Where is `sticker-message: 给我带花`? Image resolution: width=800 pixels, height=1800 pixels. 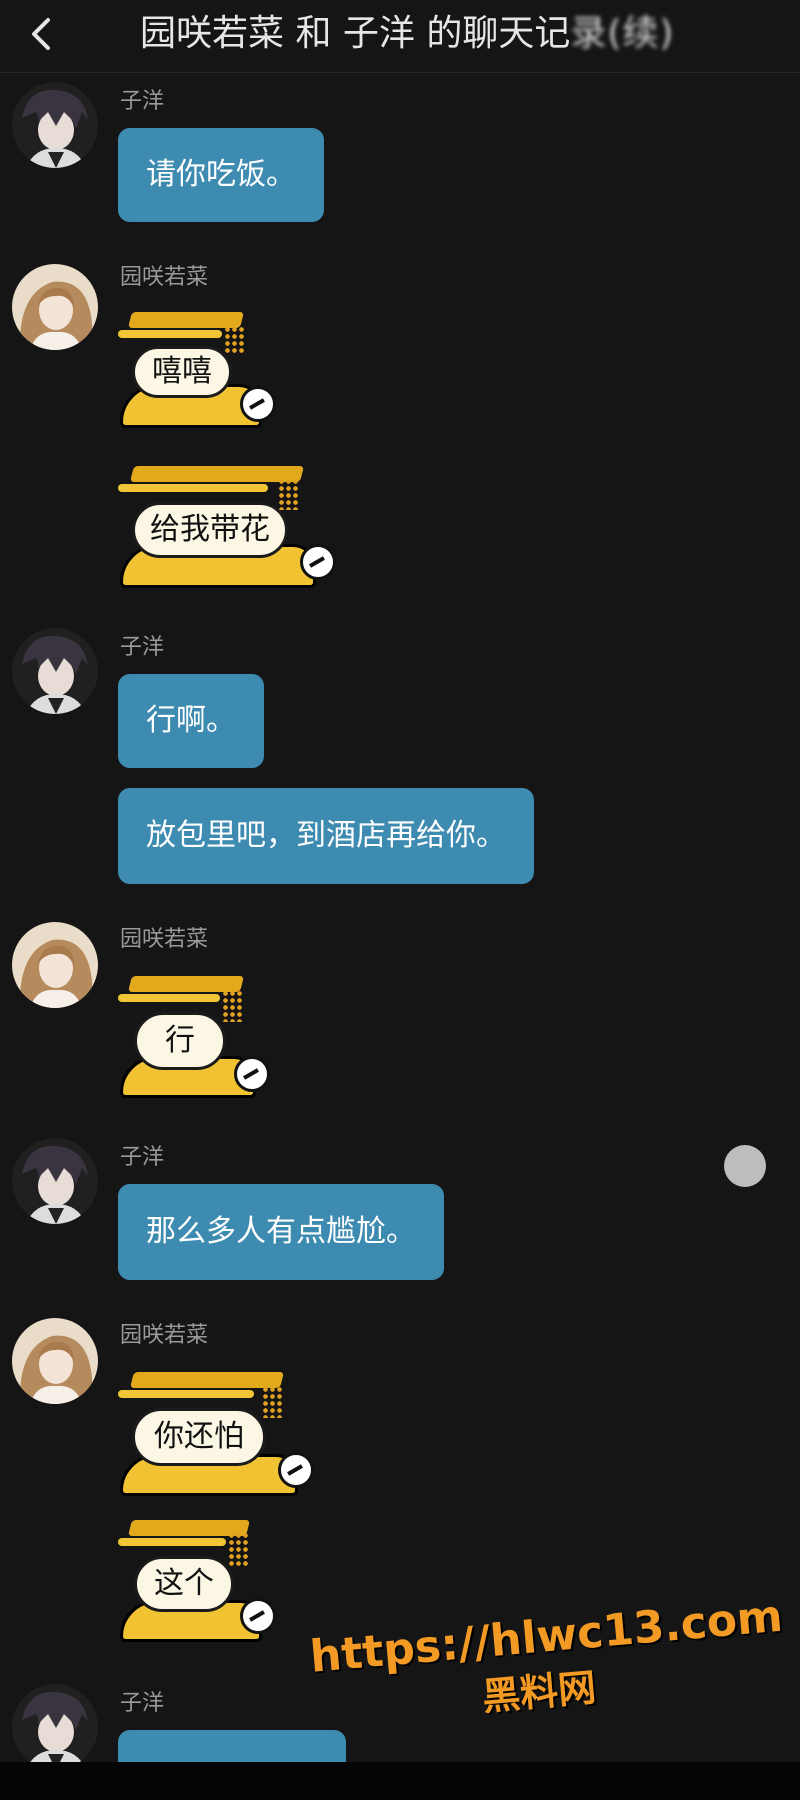
sticker-message: 给我带花 is located at coordinates (233, 525).